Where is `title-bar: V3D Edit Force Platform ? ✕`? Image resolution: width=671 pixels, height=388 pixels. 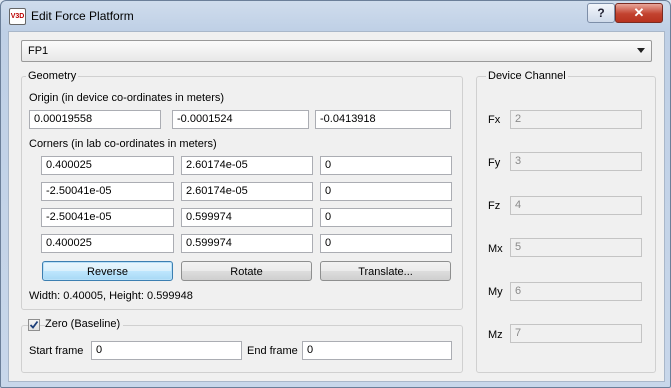
title-bar: V3D Edit Force Platform ? ✕ is located at coordinates (335, 16).